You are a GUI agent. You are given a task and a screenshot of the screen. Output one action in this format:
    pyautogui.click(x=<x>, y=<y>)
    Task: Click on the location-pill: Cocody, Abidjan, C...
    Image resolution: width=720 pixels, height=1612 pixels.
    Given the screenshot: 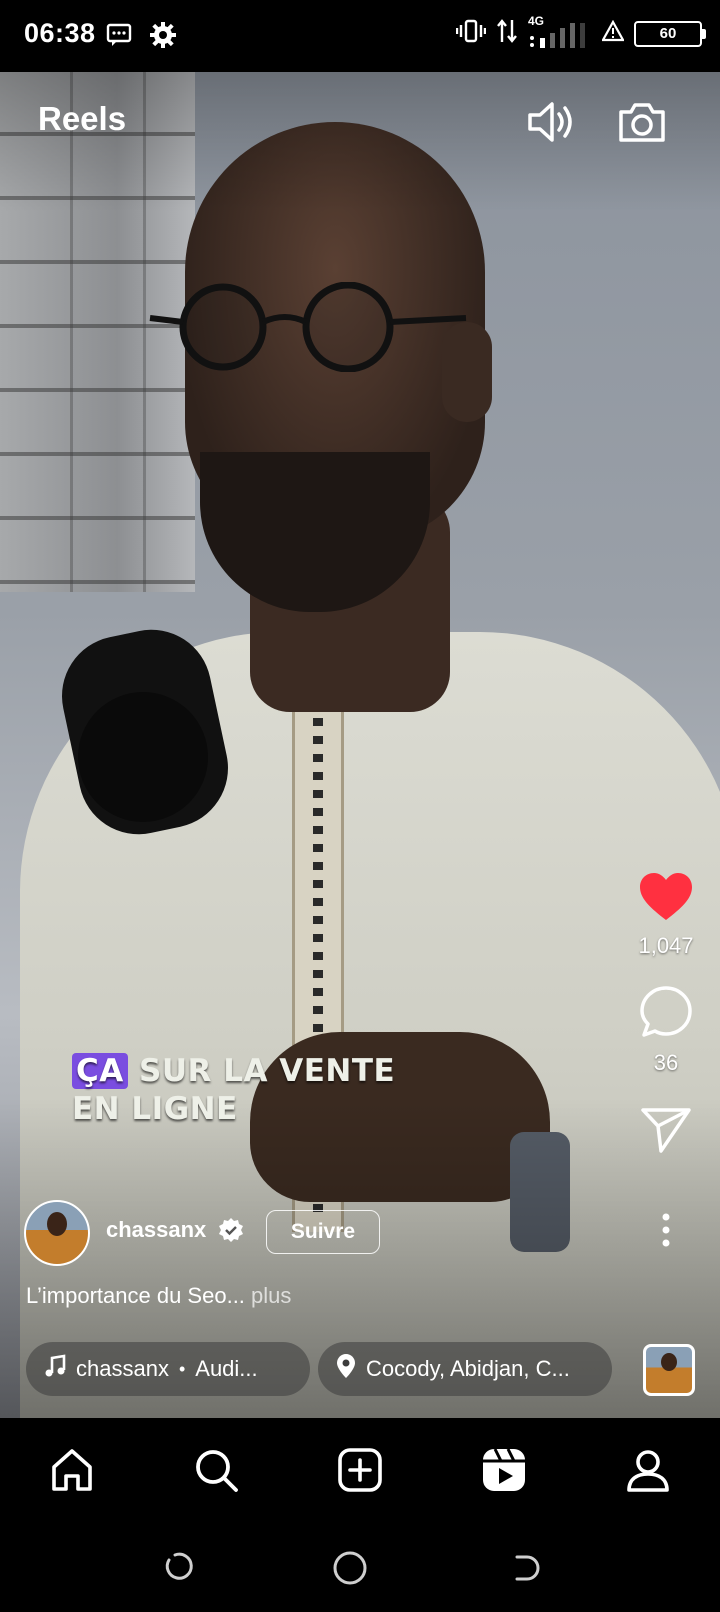 What is the action you would take?
    pyautogui.click(x=465, y=1369)
    